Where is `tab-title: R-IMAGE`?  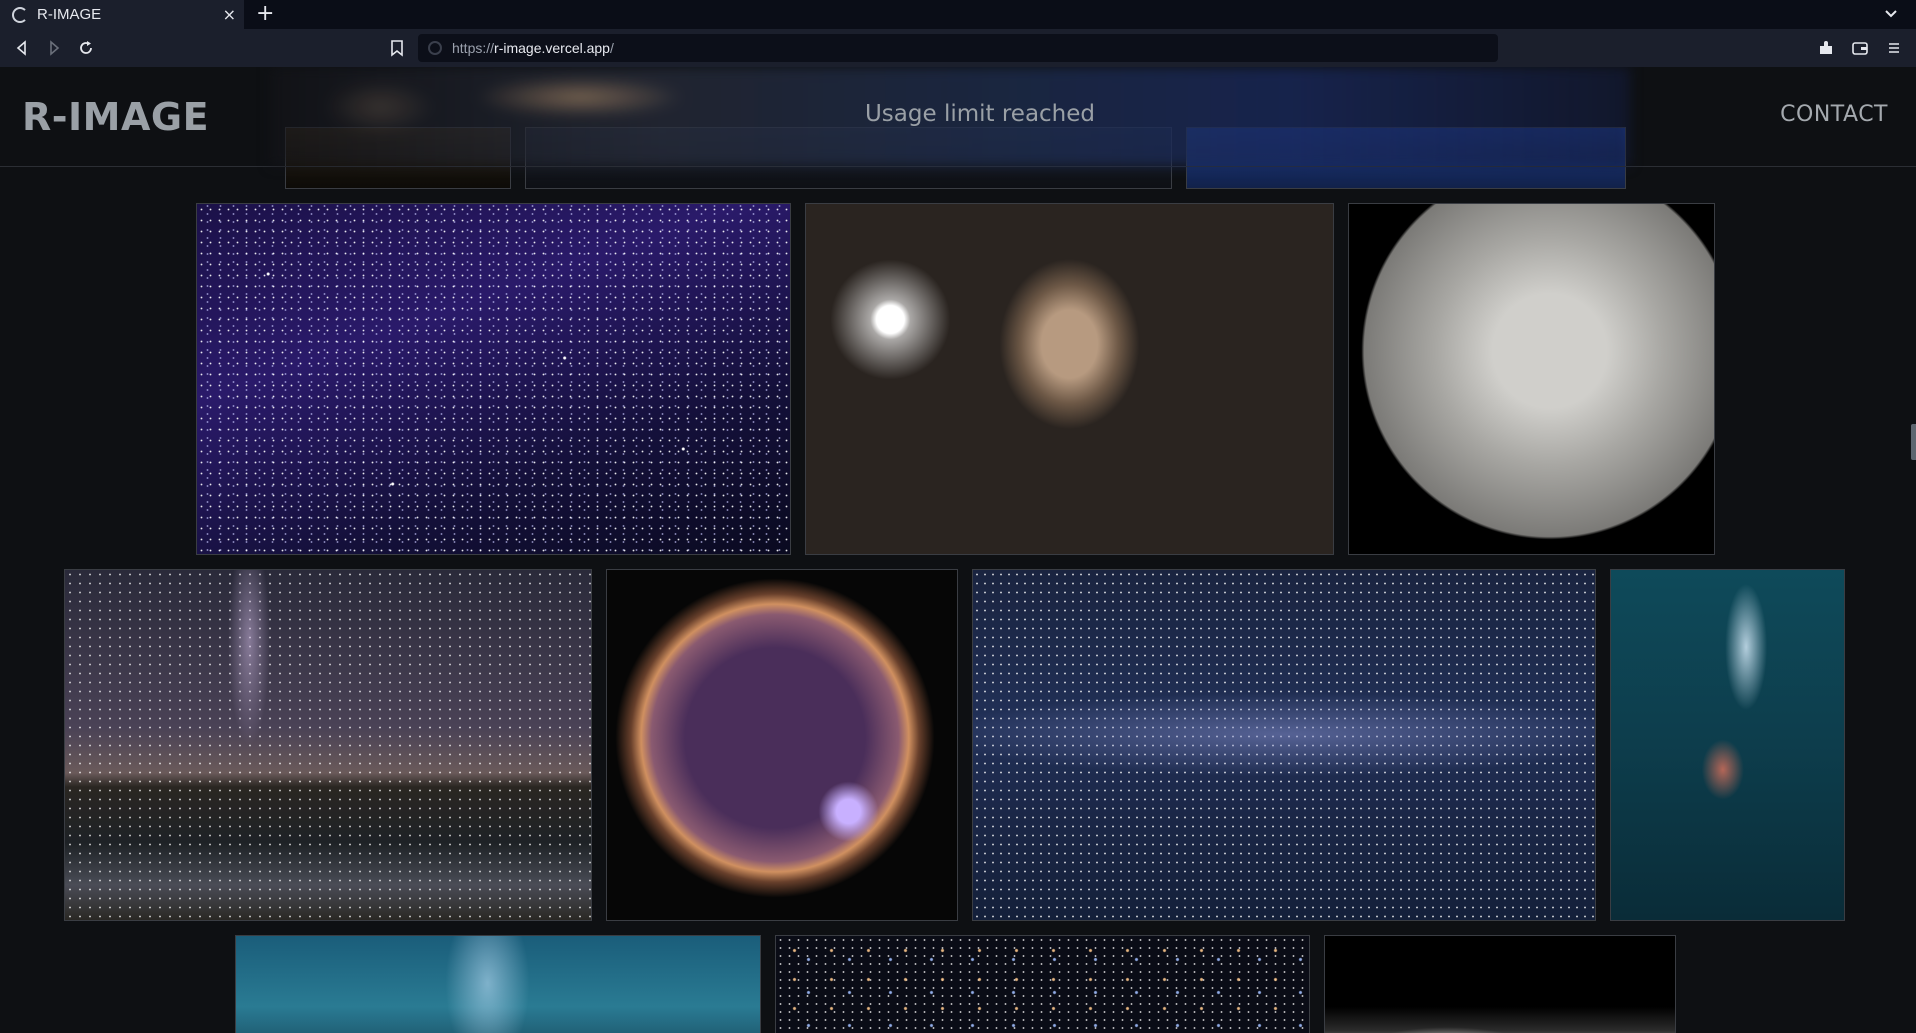 tab-title: R-IMAGE is located at coordinates (69, 14).